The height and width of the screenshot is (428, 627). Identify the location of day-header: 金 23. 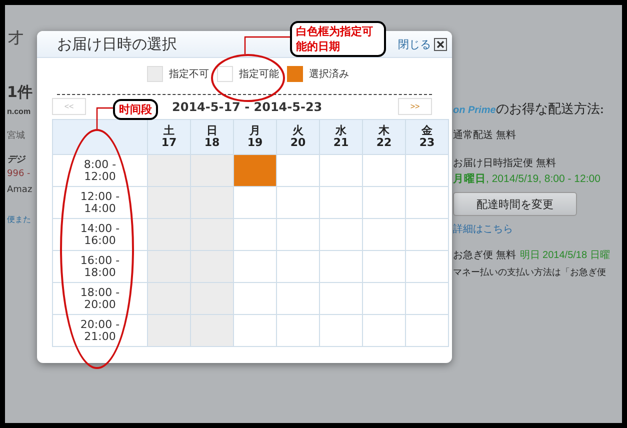
(427, 137).